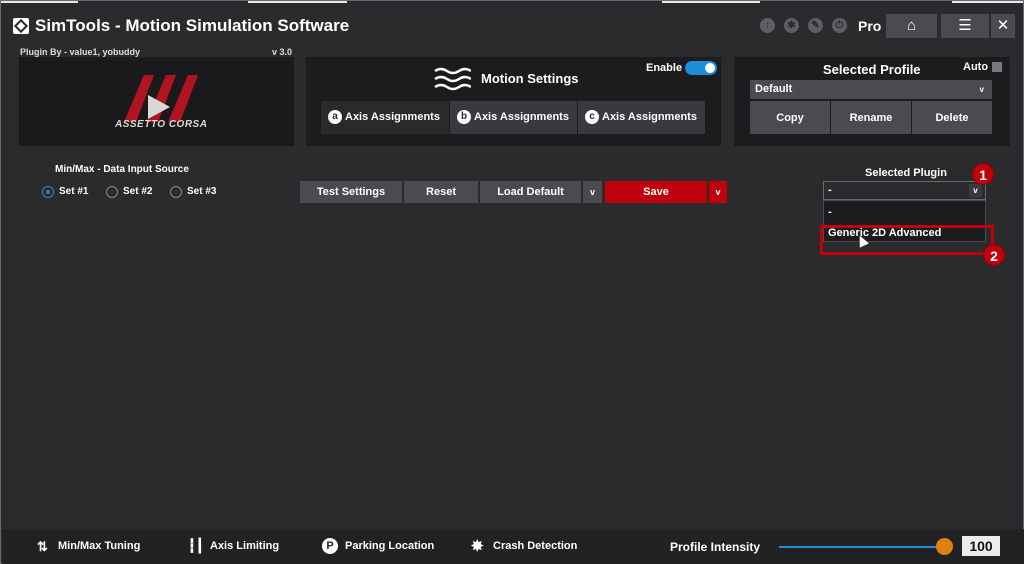 The image size is (1024, 564). Describe the element at coordinates (904, 190) in the screenshot. I see `plugin-select: -` at that location.